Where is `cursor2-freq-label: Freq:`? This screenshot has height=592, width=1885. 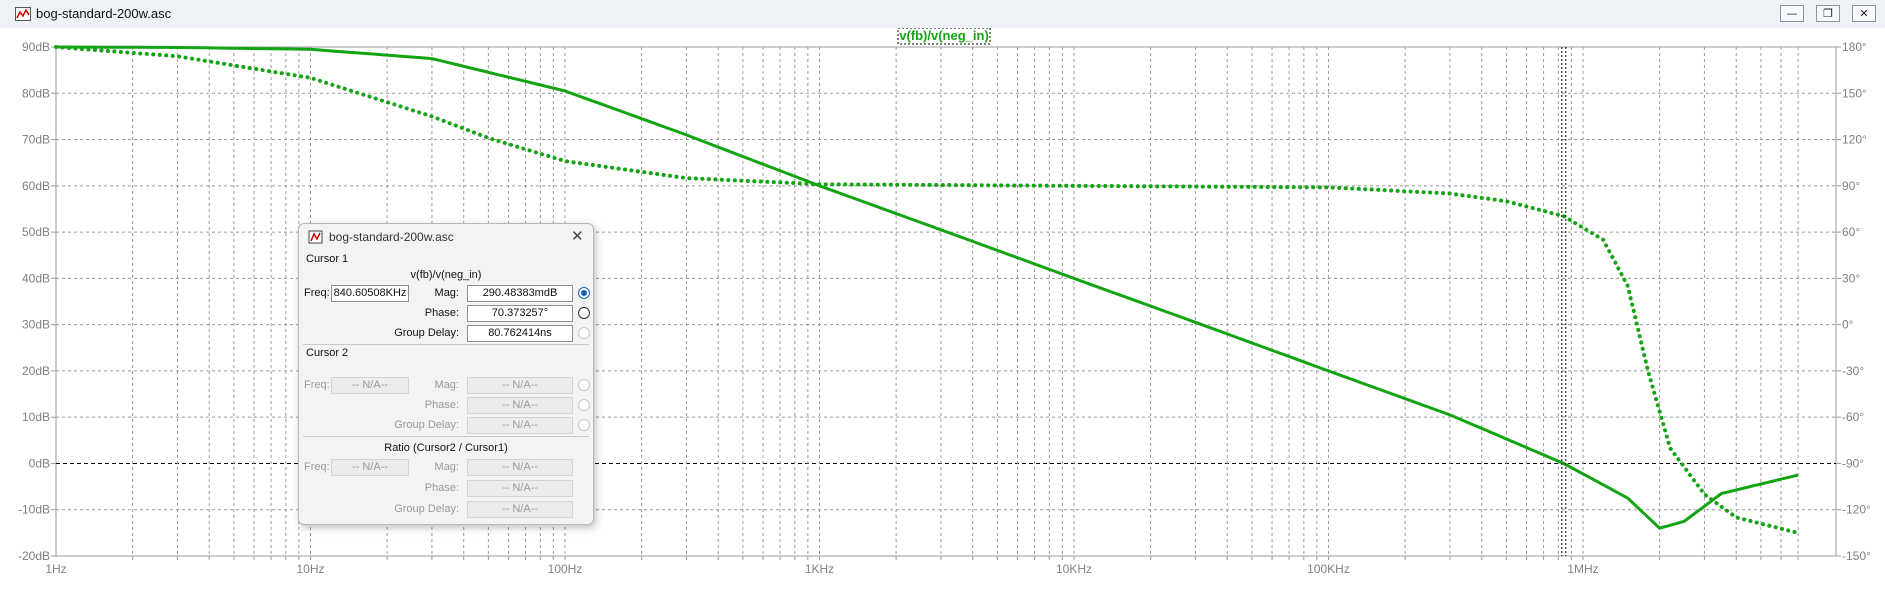
cursor2-freq-label: Freq: is located at coordinates (317, 385).